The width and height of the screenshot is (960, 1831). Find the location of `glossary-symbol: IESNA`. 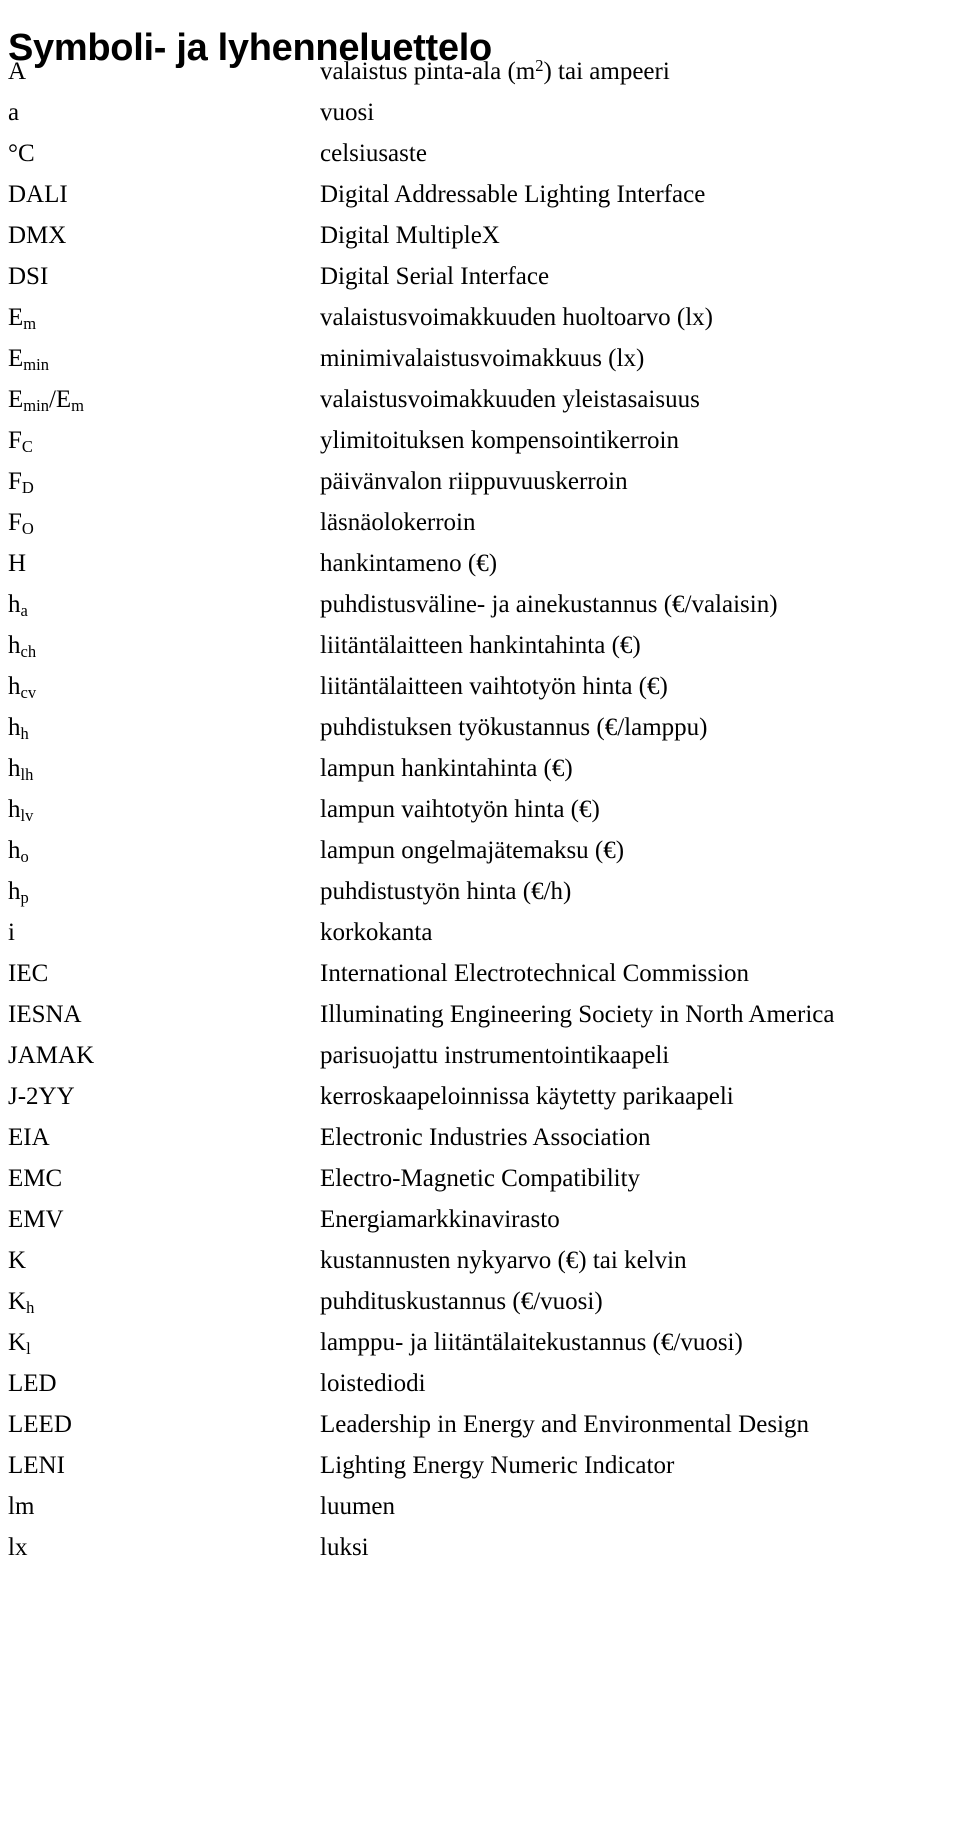

glossary-symbol: IESNA is located at coordinates (45, 1014).